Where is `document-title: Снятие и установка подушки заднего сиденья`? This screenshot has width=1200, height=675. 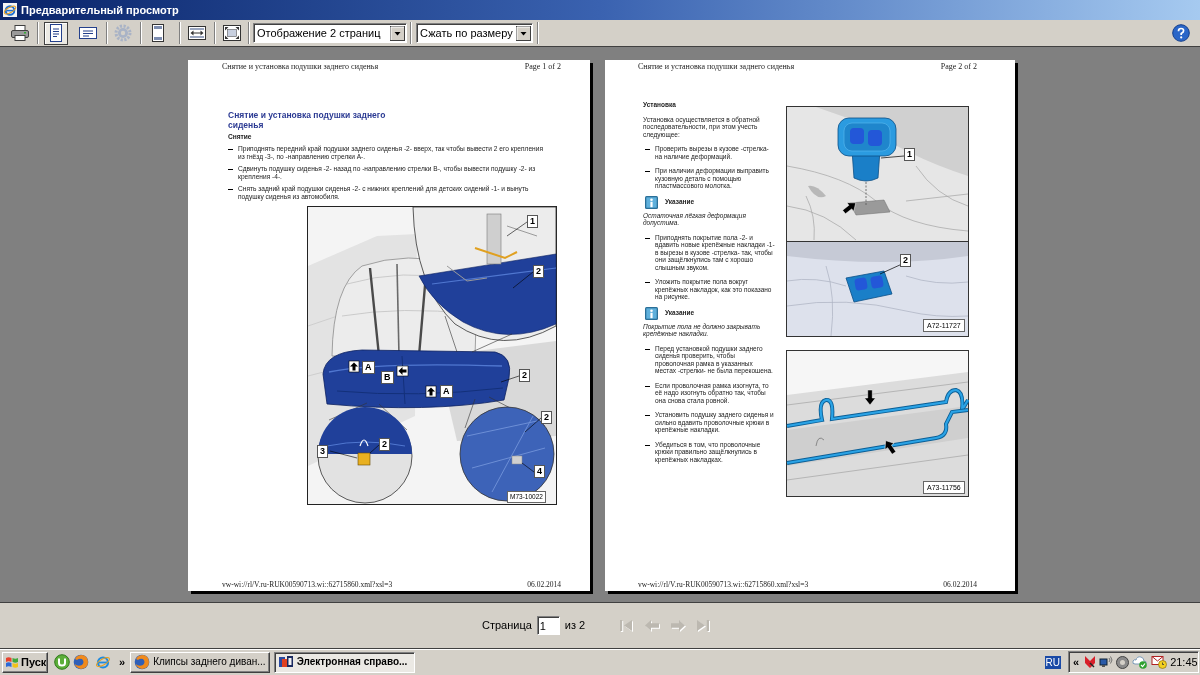
document-title: Снятие и установка подушки заднего сиденья is located at coordinates (307, 120).